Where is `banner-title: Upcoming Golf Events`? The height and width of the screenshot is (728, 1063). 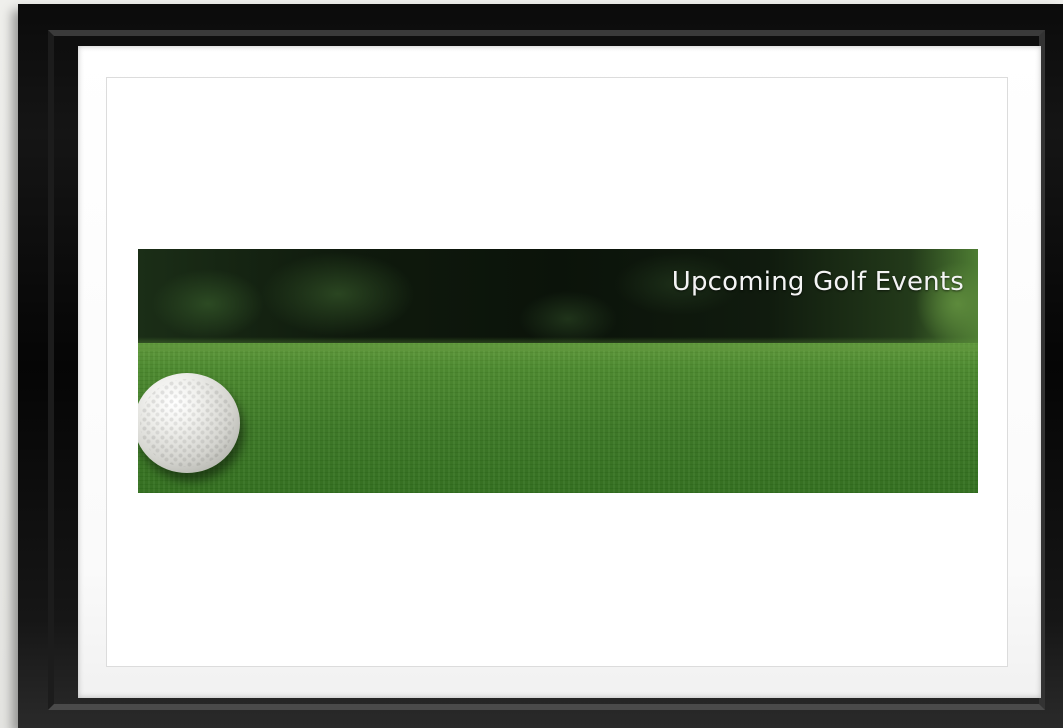 banner-title: Upcoming Golf Events is located at coordinates (817, 282).